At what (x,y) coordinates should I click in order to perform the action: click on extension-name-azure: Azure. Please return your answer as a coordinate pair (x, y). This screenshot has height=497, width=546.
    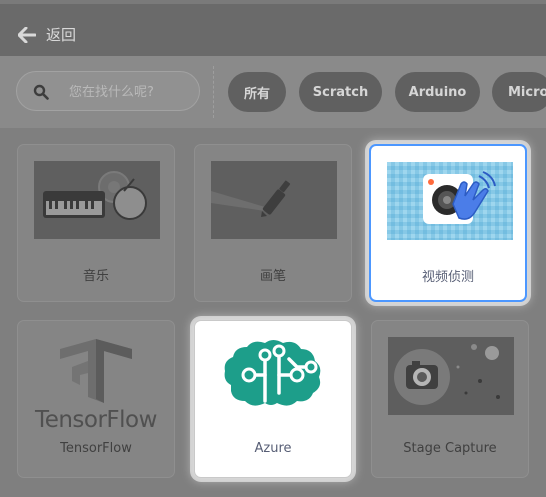
    Looking at the image, I should click on (273, 448).